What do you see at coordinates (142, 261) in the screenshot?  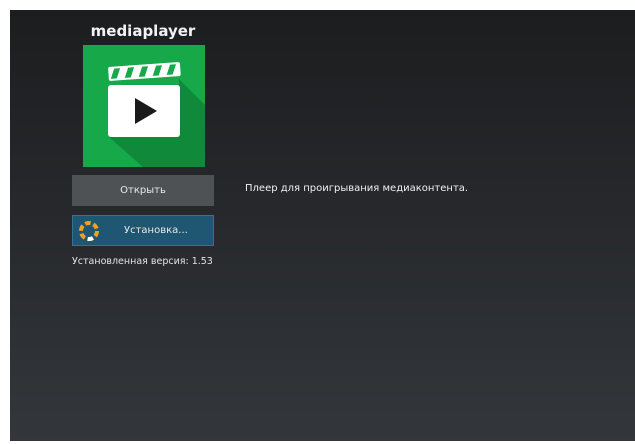 I see `installed-version: Установленная версия: 1.53` at bounding box center [142, 261].